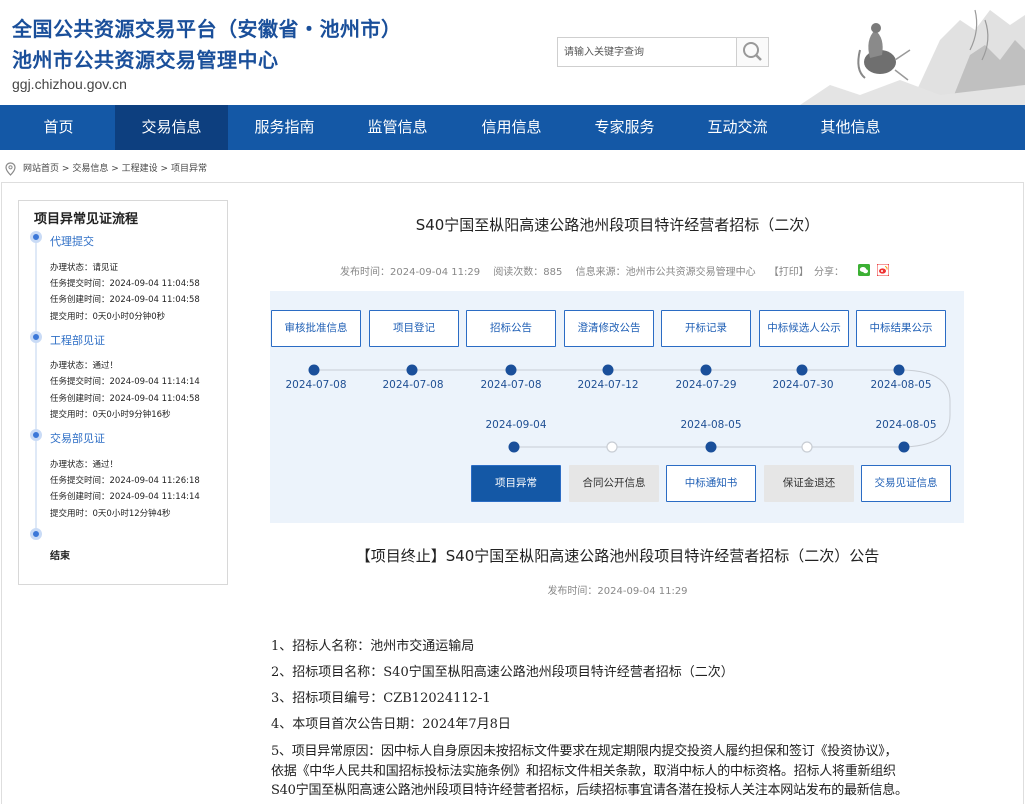 The width and height of the screenshot is (1025, 804). I want to click on step-name: 工程部见证, so click(77, 340).